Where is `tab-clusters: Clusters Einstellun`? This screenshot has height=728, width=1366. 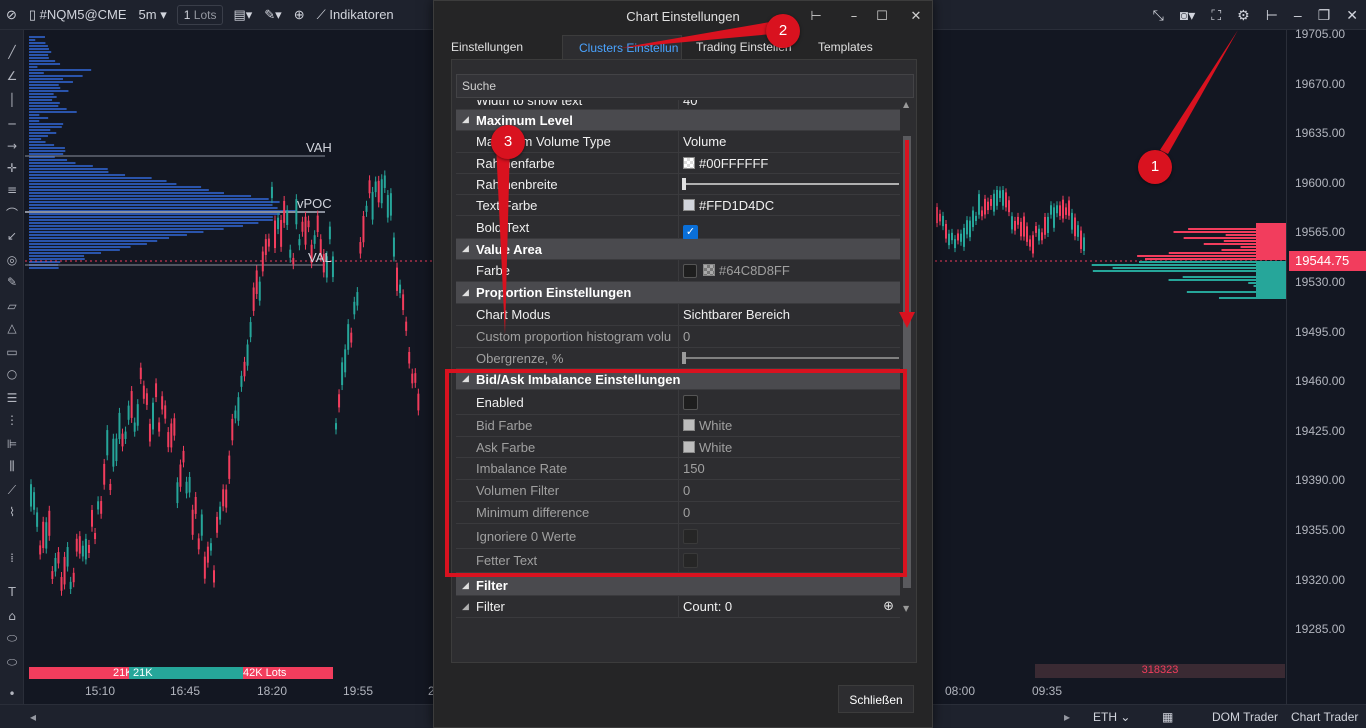
tab-clusters: Clusters Einstellun is located at coordinates (622, 47).